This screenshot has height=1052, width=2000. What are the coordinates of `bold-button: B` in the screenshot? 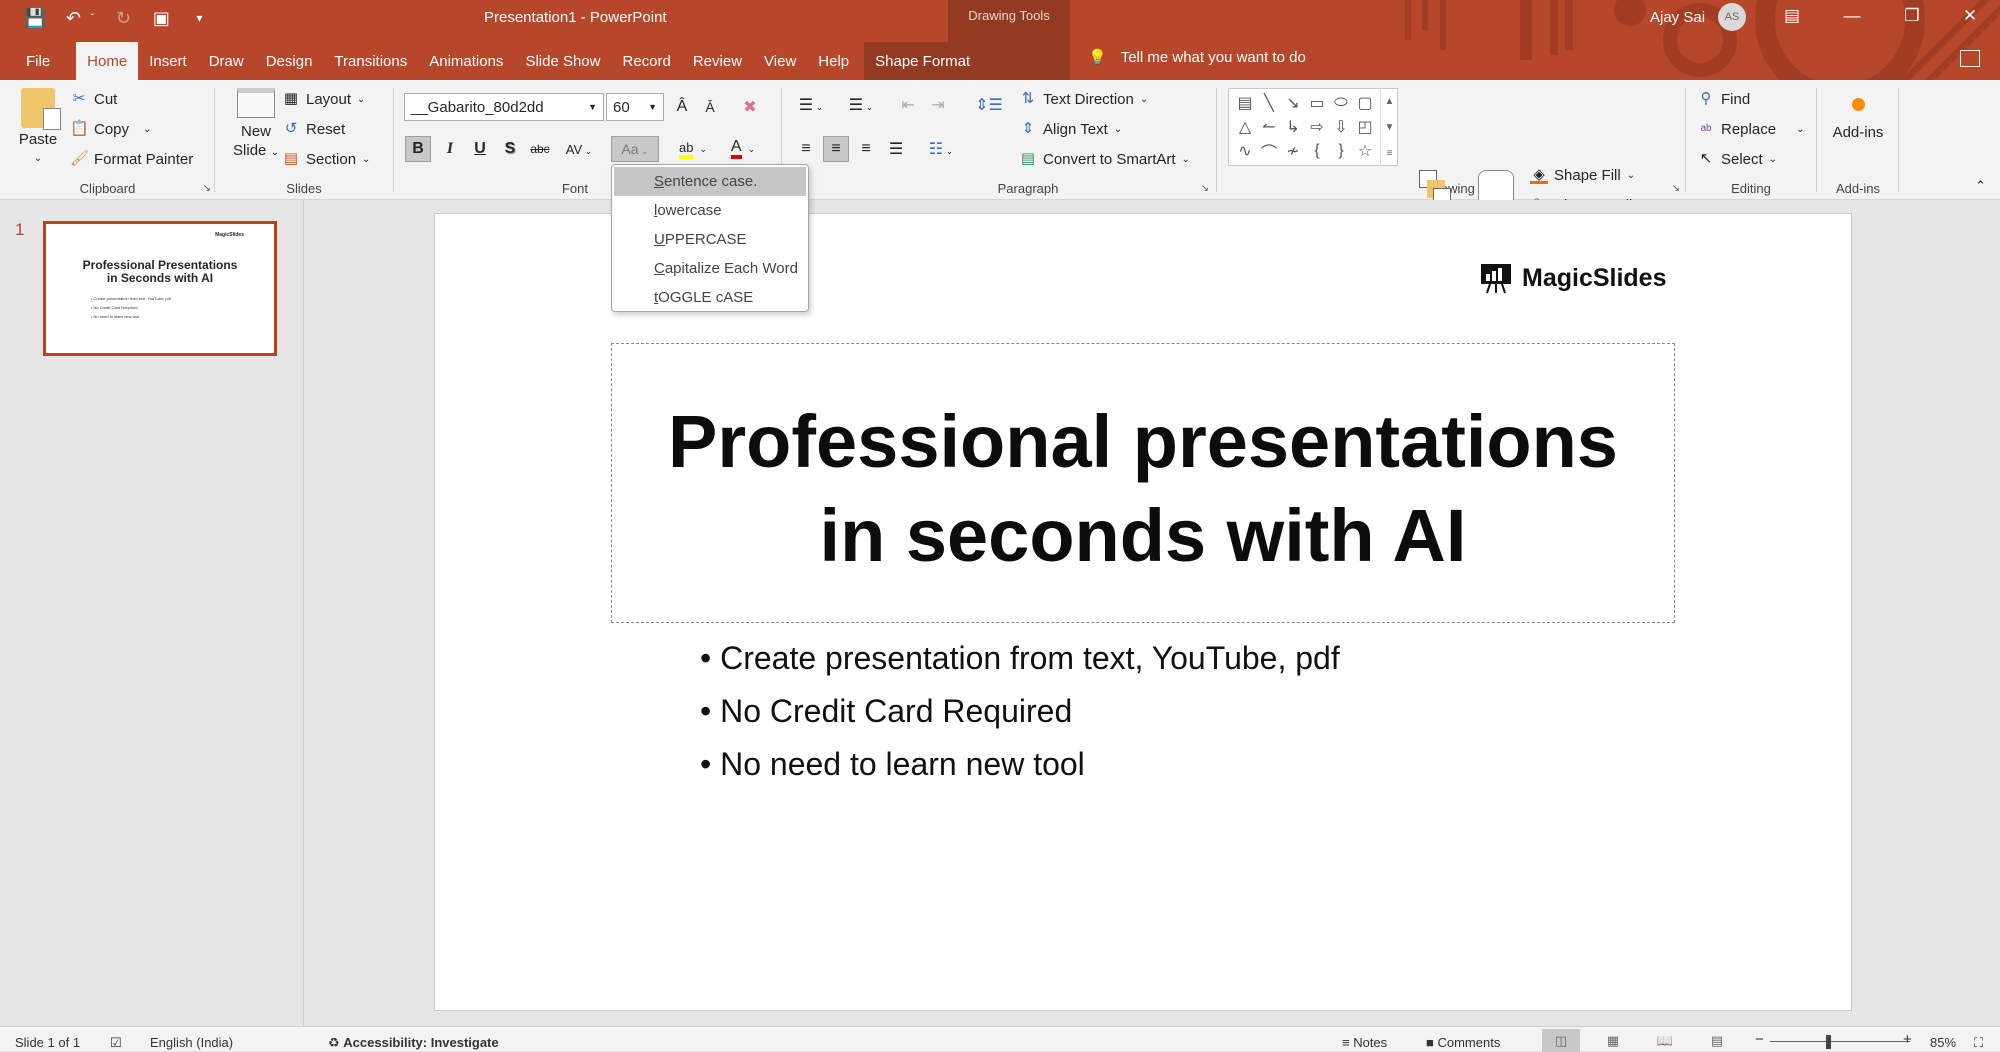 It's located at (418, 149).